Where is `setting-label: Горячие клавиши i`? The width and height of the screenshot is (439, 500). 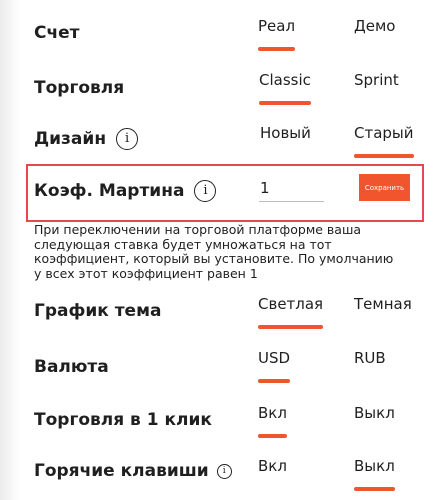 setting-label: Горячие клавиши i is located at coordinates (133, 471).